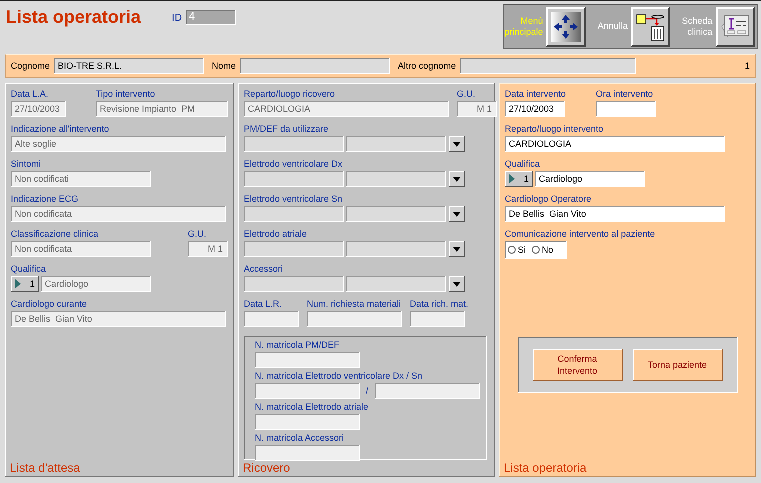  What do you see at coordinates (81, 179) in the screenshot?
I see `input-field: Non codificati` at bounding box center [81, 179].